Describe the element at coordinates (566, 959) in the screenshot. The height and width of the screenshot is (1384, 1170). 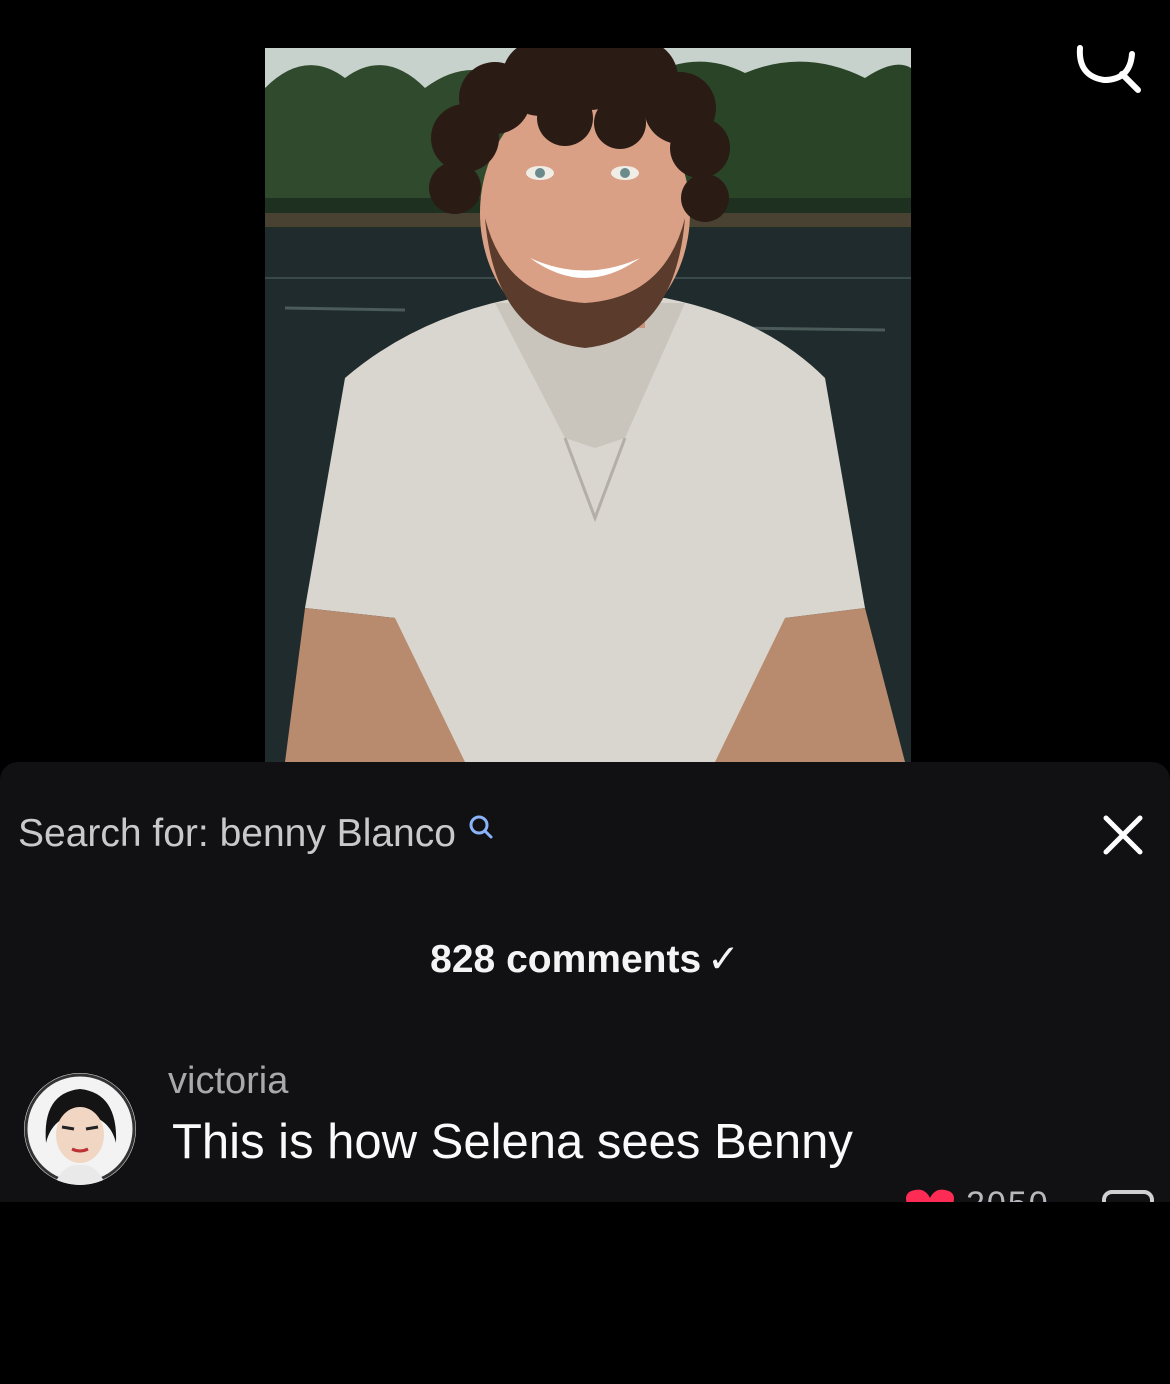
I see `comments-count-label: 828 comments` at that location.